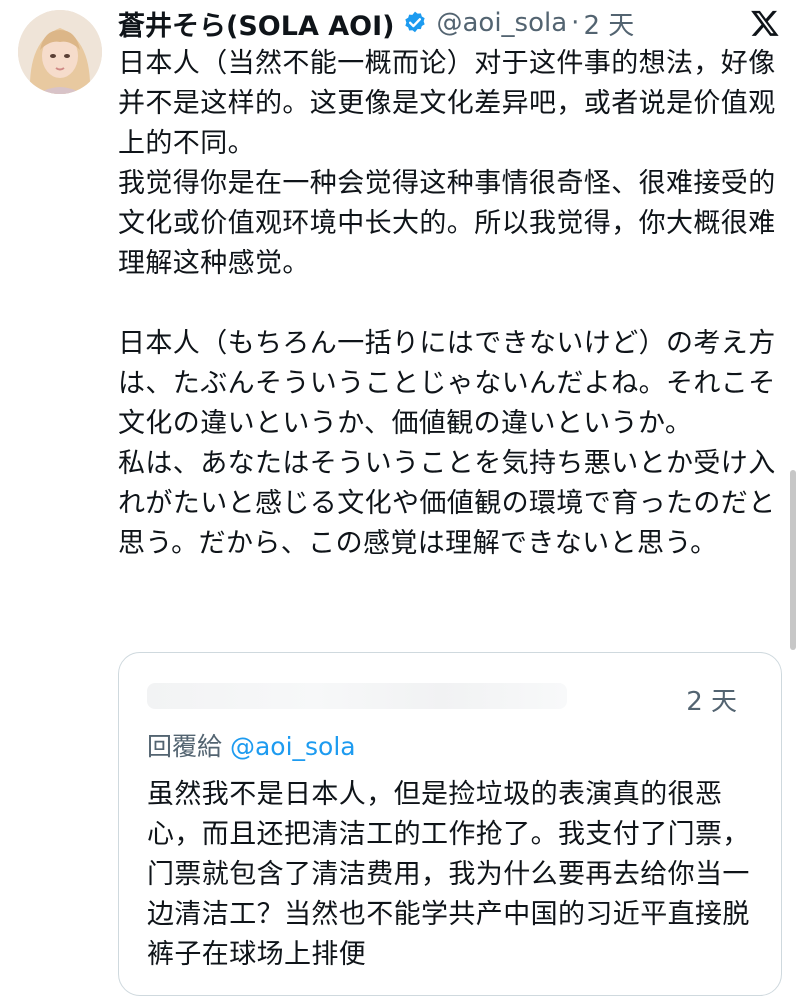  Describe the element at coordinates (256, 23) in the screenshot. I see `author-display-name: 蒼井そら(SOLA AOI)` at that location.